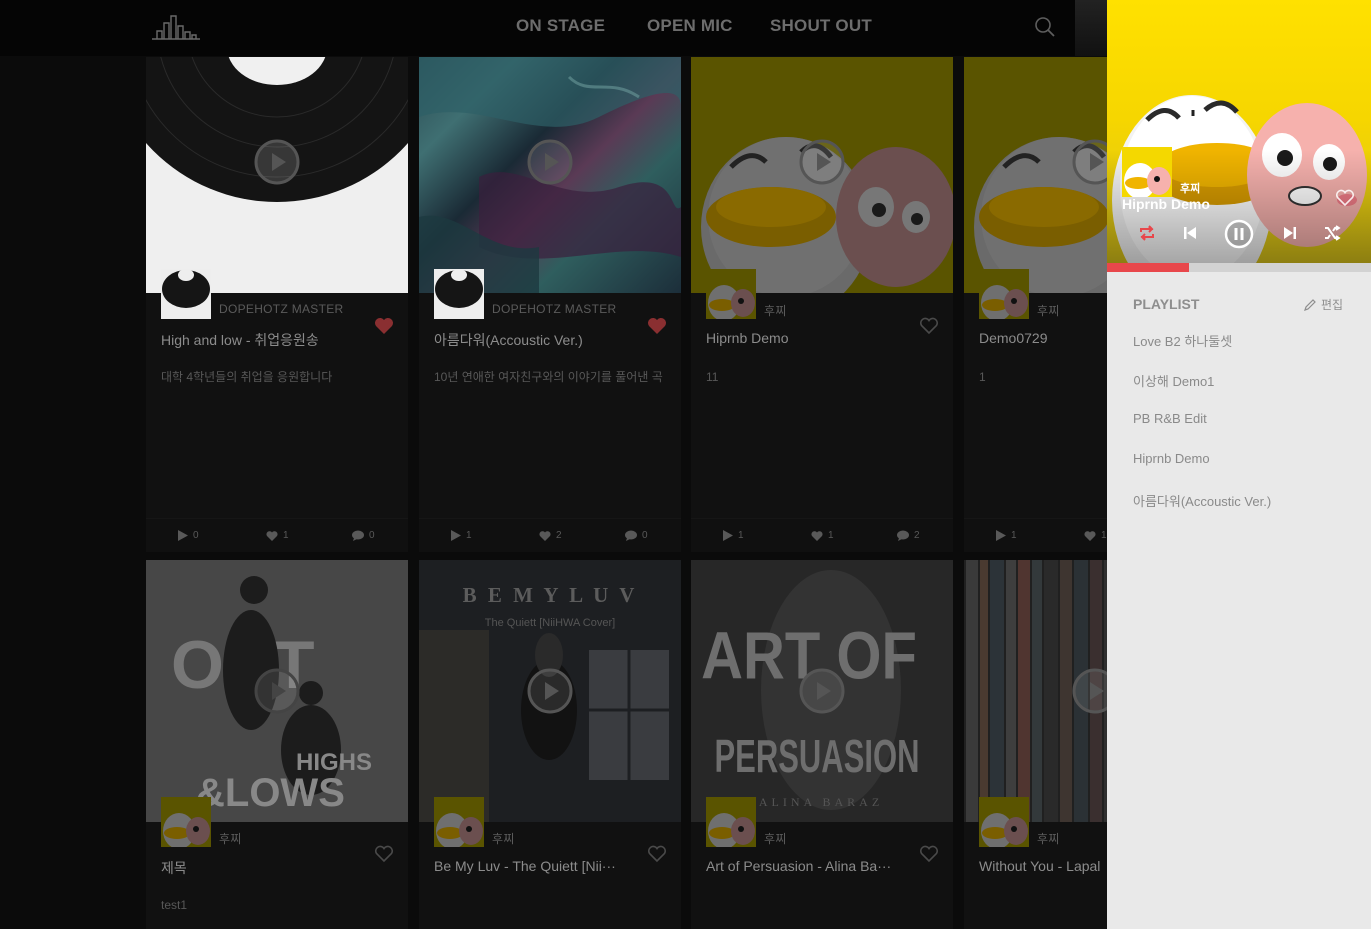 Image resolution: width=1371 pixels, height=929 pixels. I want to click on track-description: test1, so click(174, 905).